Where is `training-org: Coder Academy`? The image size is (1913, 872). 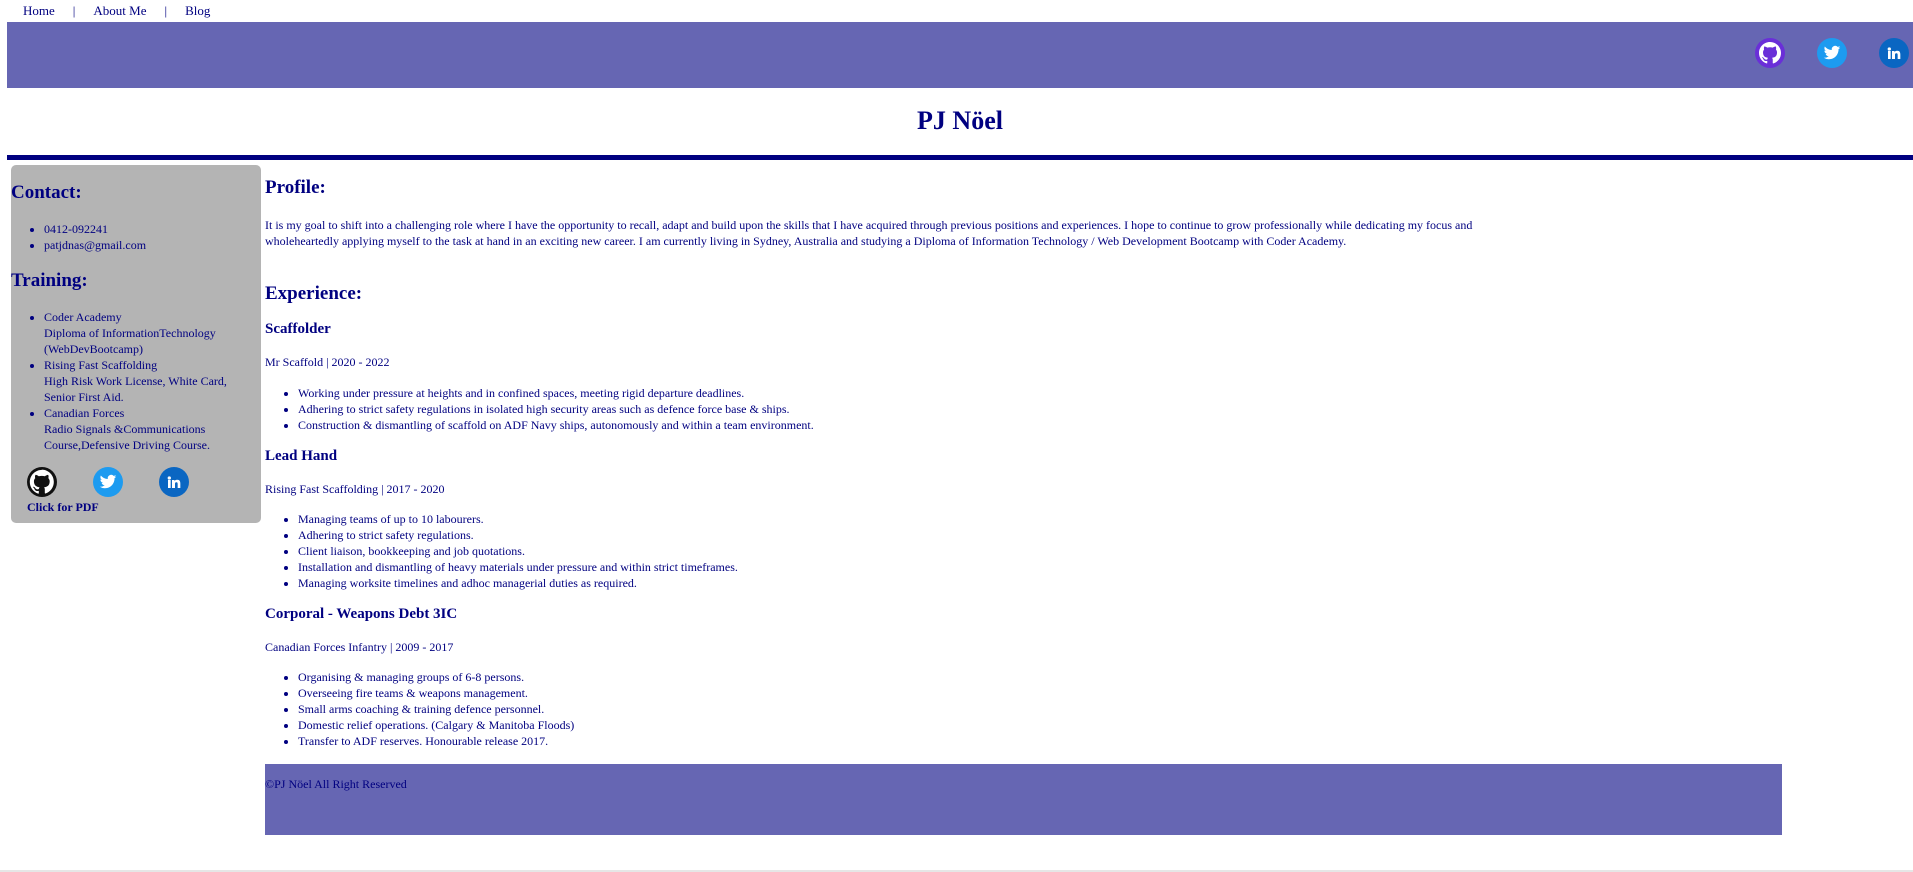 training-org: Coder Academy is located at coordinates (83, 317).